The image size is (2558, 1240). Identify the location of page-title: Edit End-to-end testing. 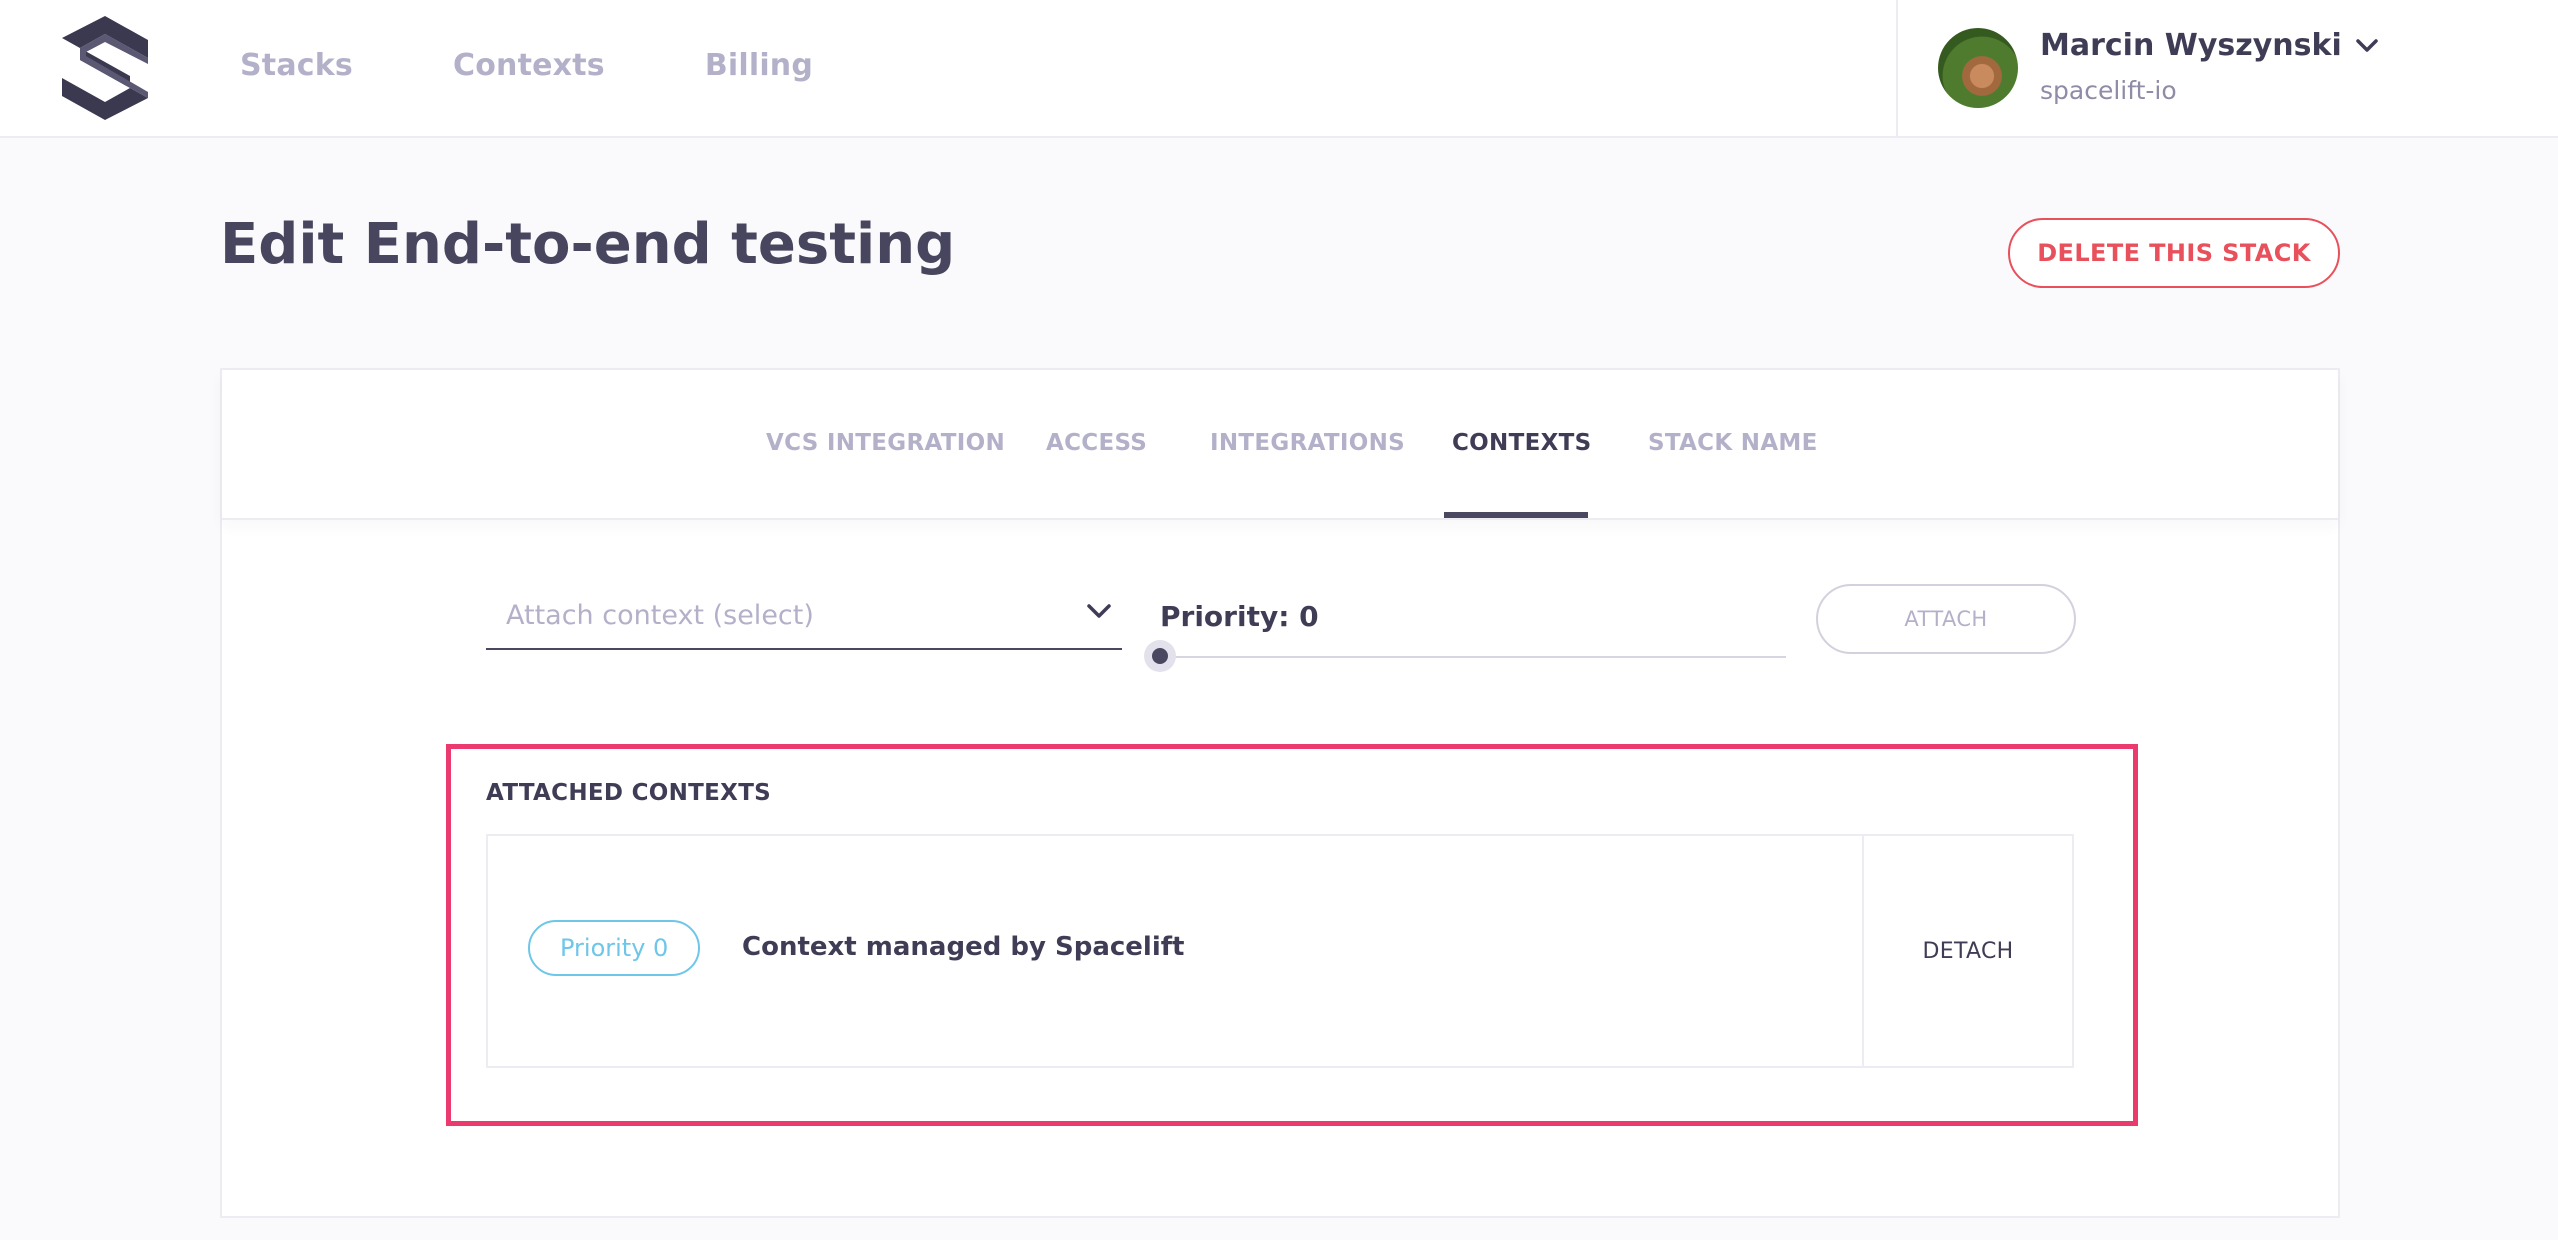
(588, 244).